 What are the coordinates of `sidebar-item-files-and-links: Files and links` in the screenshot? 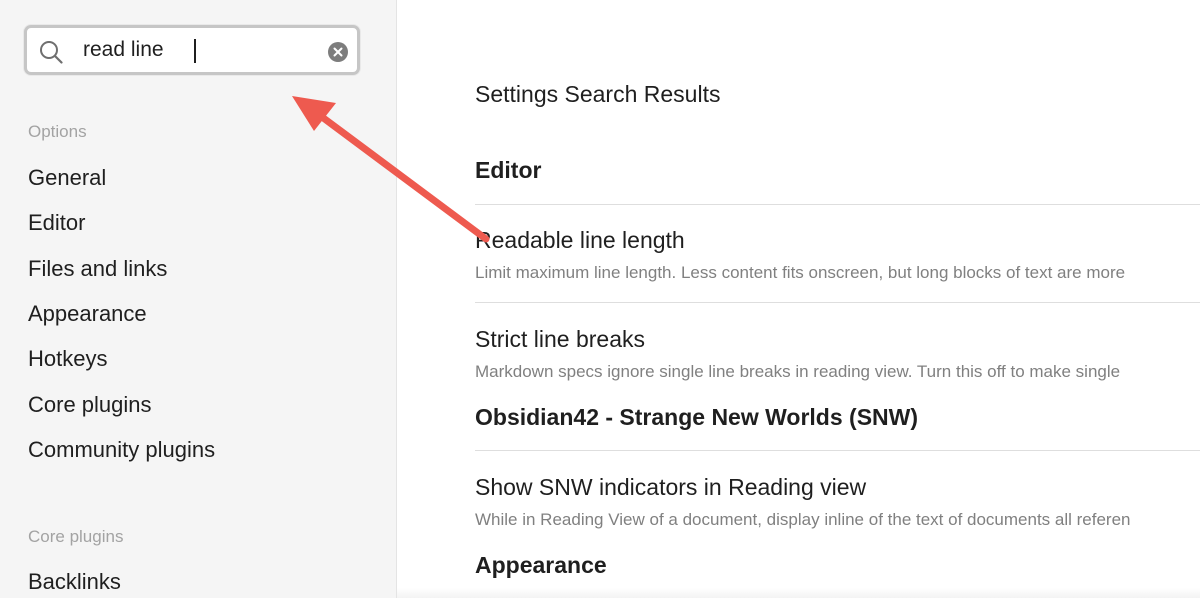 It's located at (97, 269).